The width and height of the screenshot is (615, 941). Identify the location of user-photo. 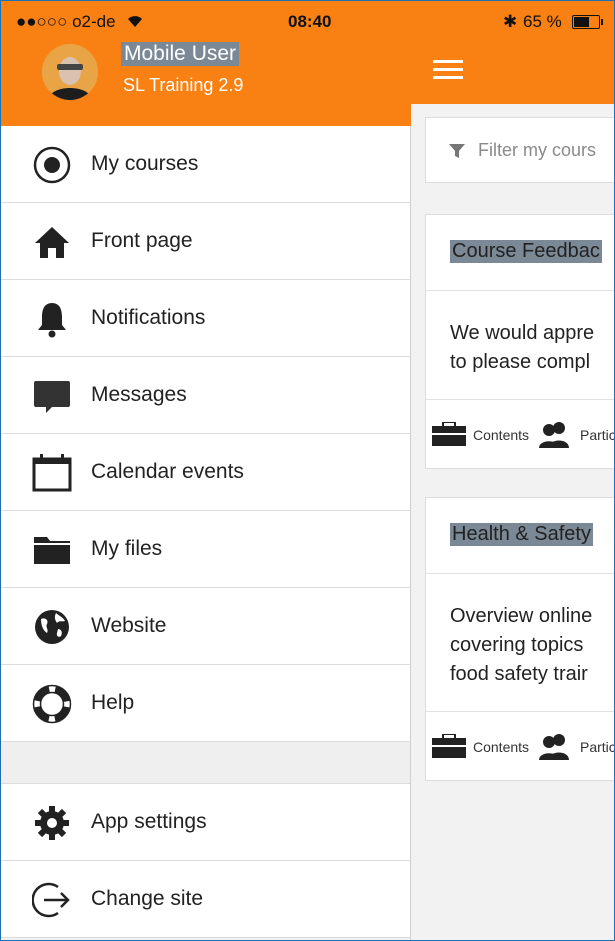
(70, 72).